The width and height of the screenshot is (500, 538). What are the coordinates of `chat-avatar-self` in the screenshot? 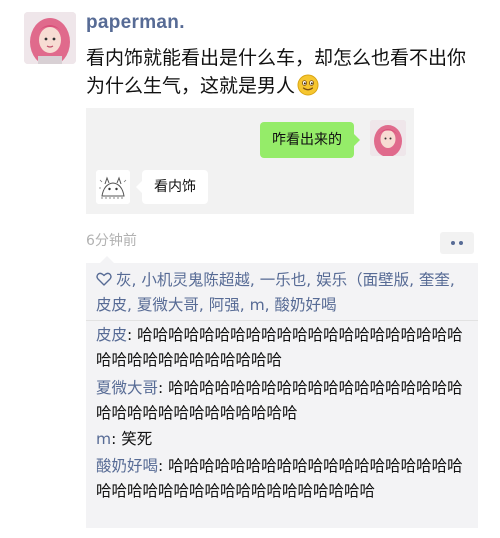 It's located at (388, 138).